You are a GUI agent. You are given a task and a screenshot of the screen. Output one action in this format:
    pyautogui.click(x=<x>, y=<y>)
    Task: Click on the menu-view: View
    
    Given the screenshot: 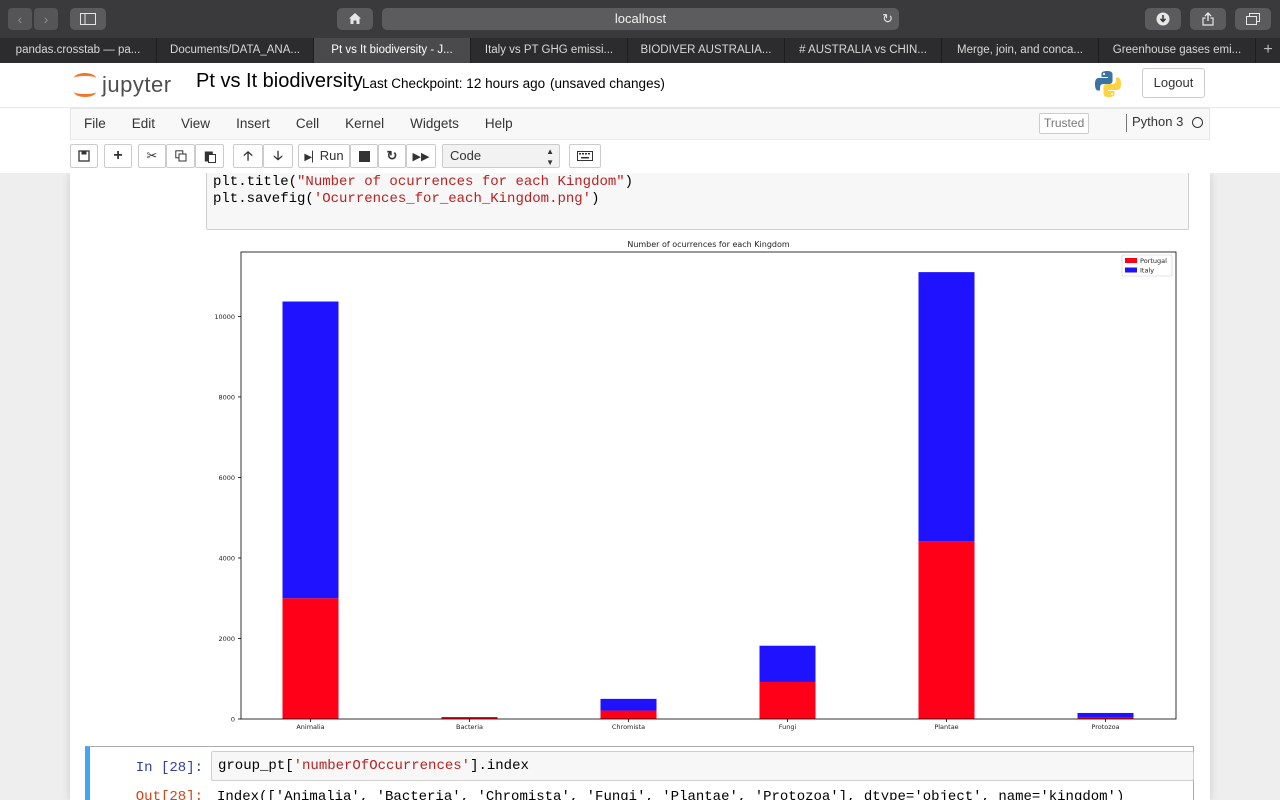 What is the action you would take?
    pyautogui.click(x=195, y=124)
    